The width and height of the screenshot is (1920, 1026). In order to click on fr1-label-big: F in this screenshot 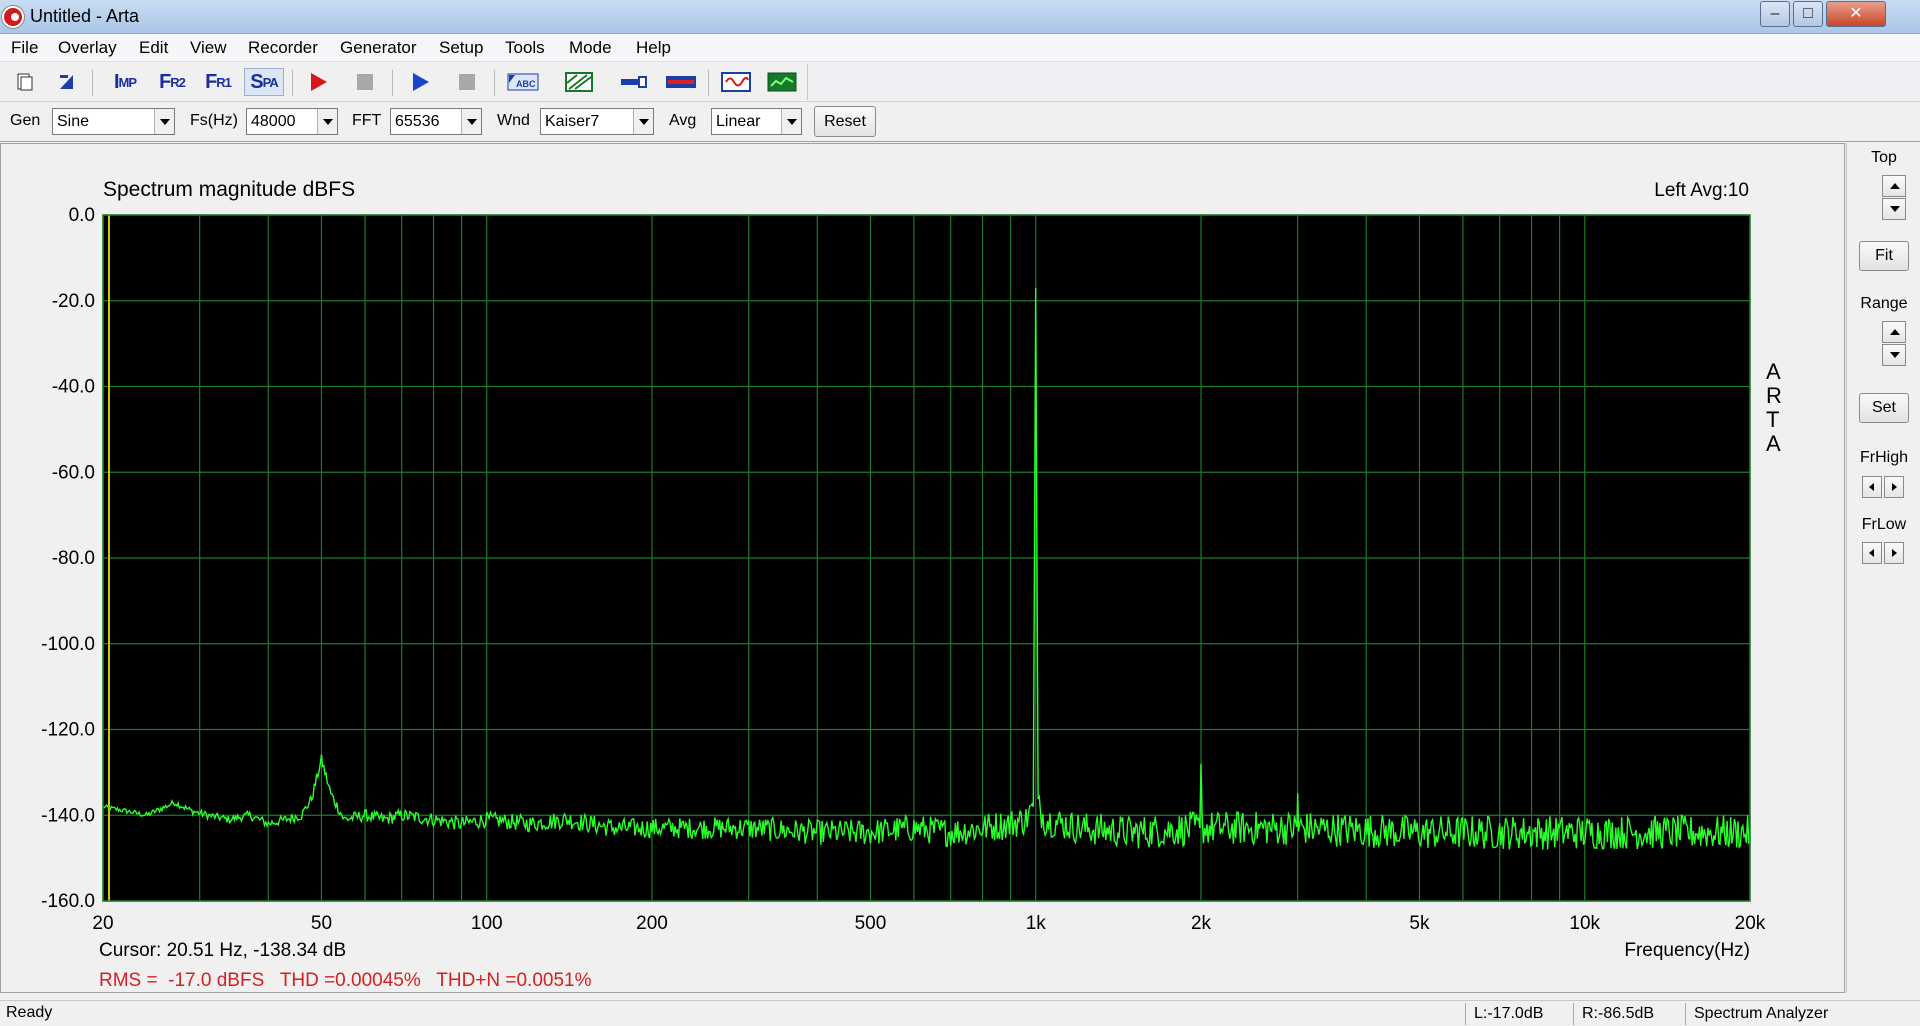, I will do `click(211, 81)`.